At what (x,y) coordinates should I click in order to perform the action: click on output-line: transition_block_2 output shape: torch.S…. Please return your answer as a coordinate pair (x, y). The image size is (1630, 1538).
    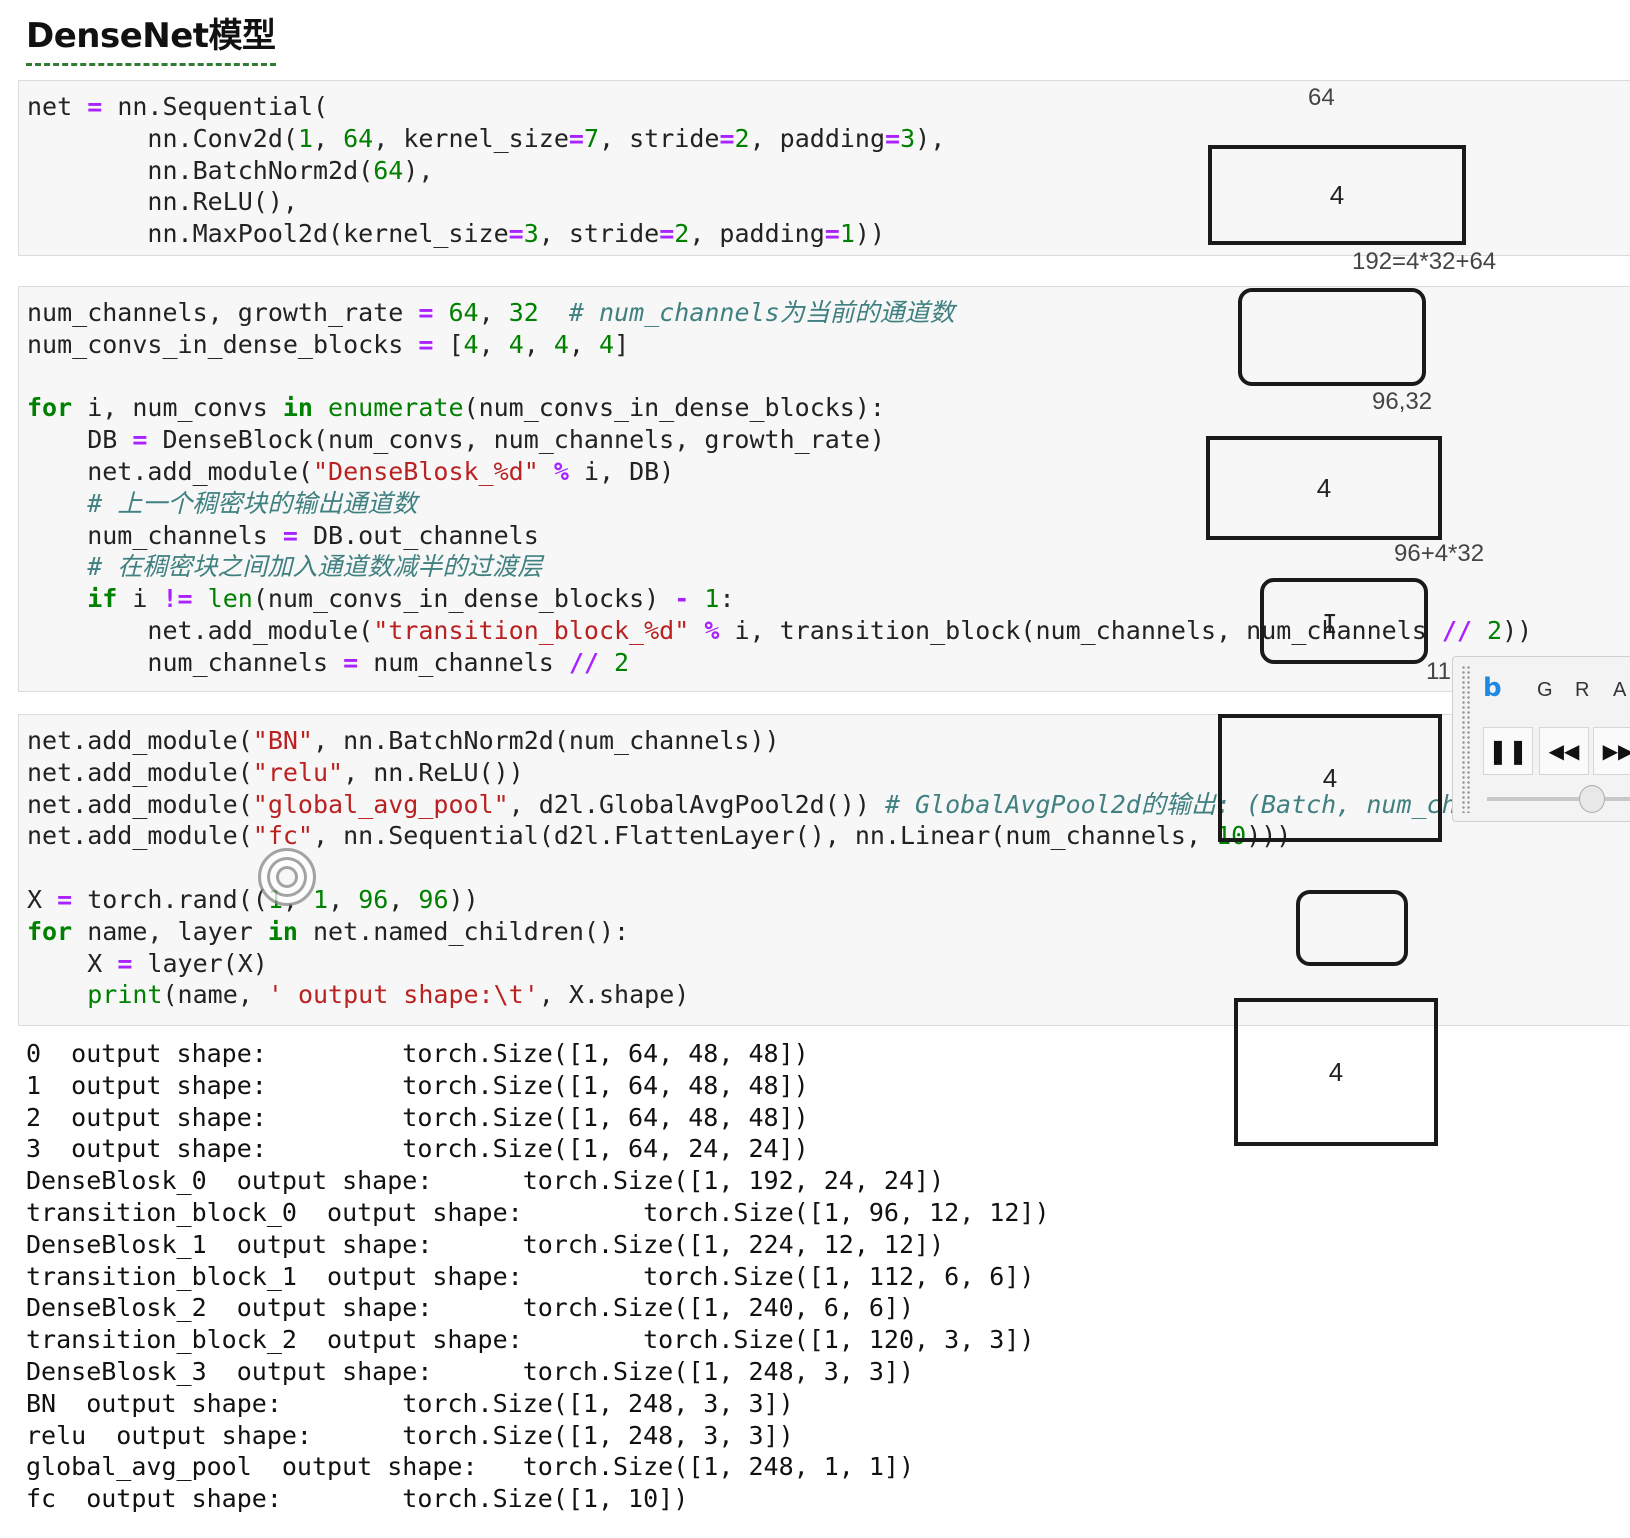
    Looking at the image, I should click on (530, 1340).